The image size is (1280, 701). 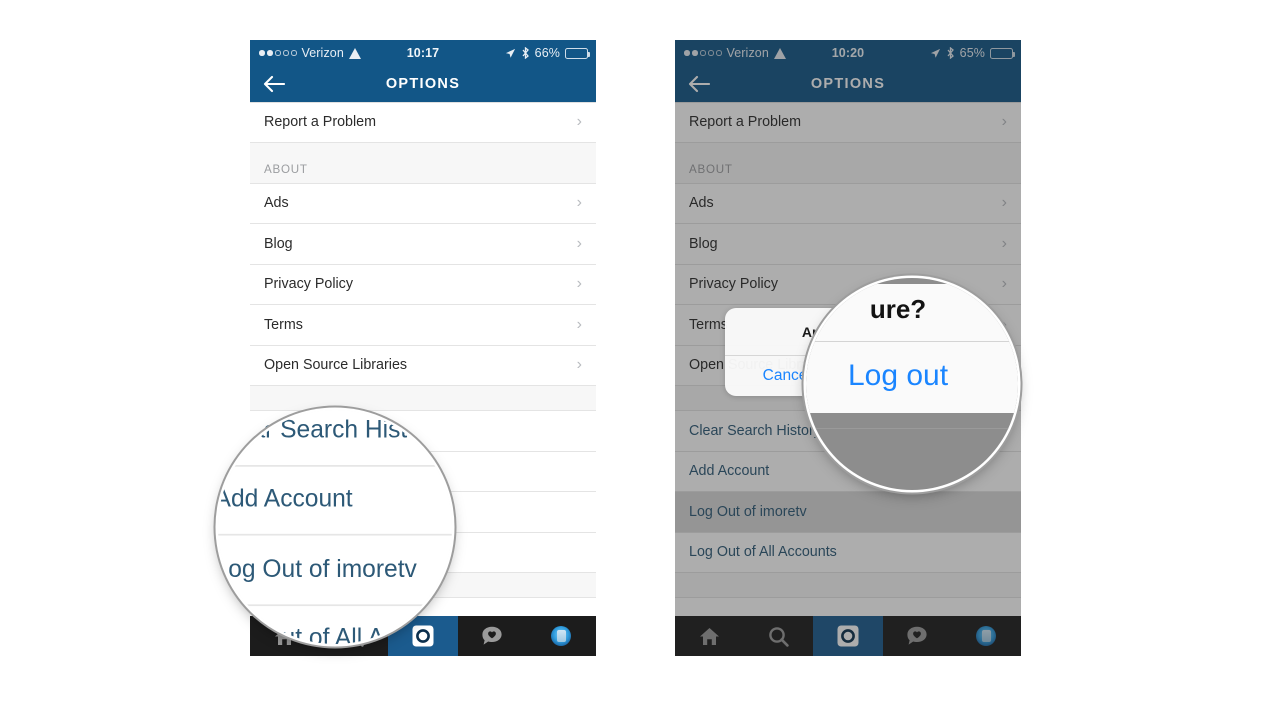 I want to click on list-item-nav: Privacy Policy ›, so click(x=423, y=284).